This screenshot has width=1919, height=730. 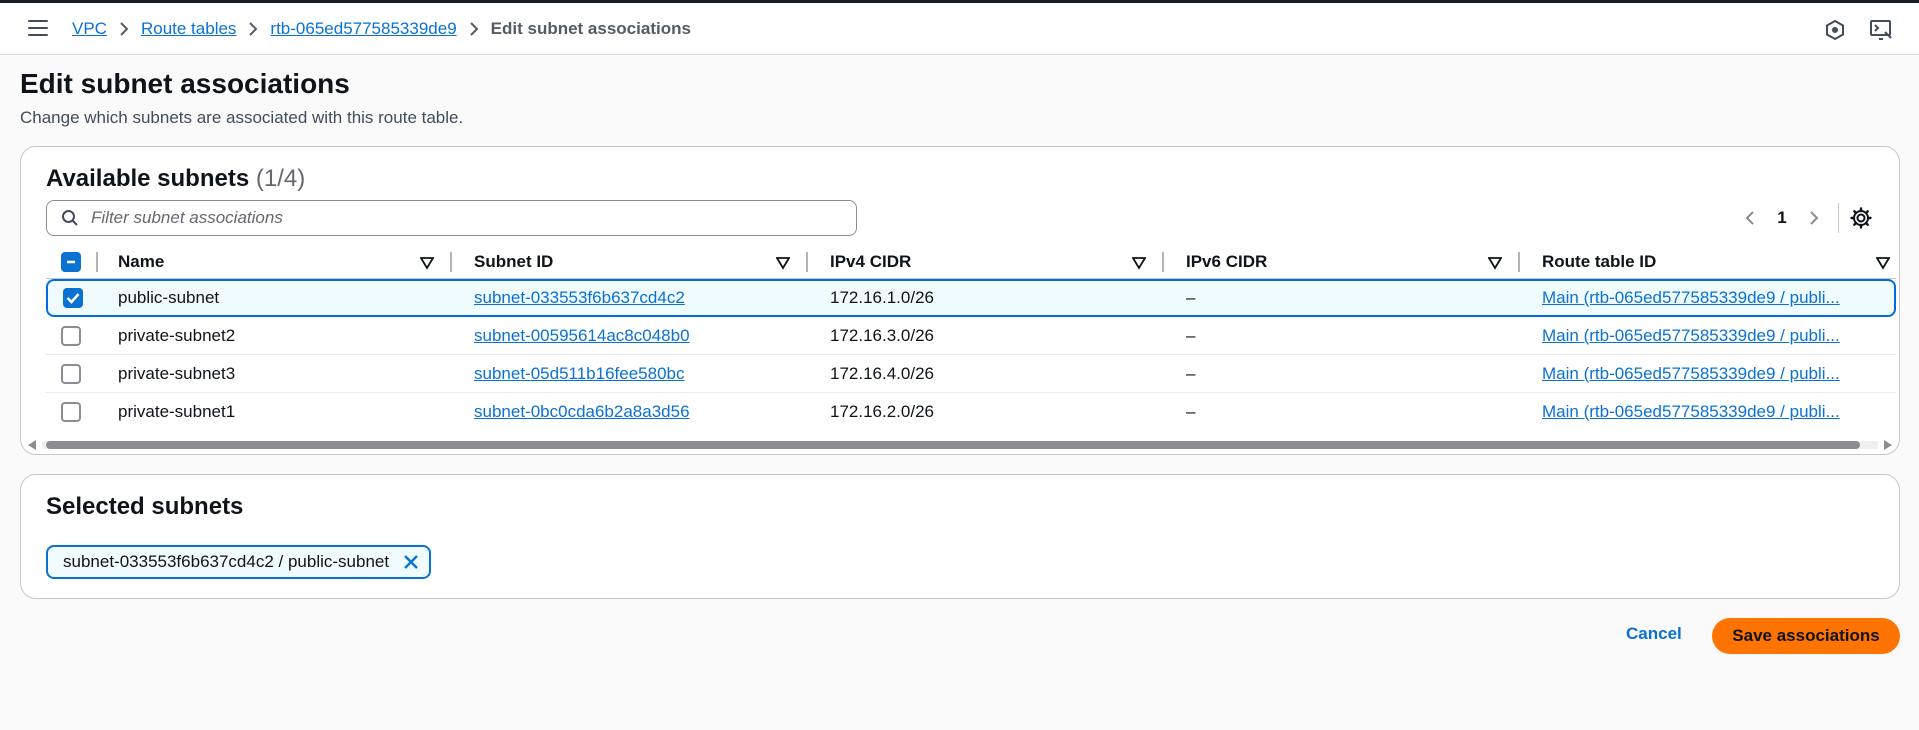 What do you see at coordinates (514, 261) in the screenshot?
I see `column-label: Subnet ID` at bounding box center [514, 261].